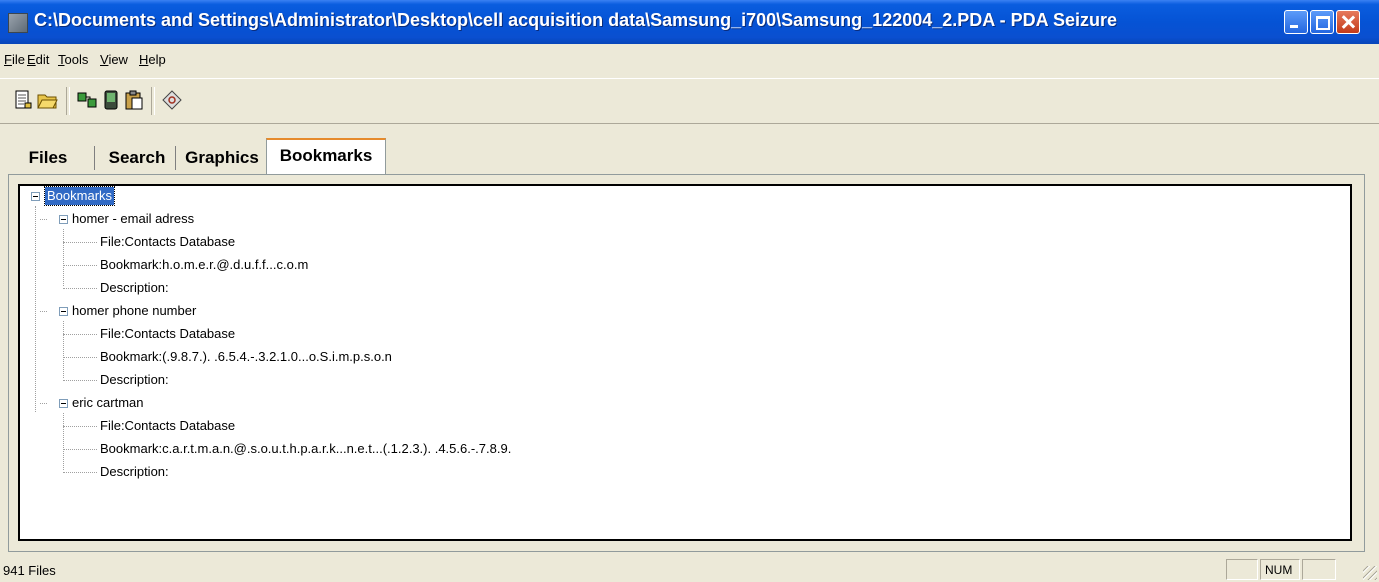 The width and height of the screenshot is (1379, 582). Describe the element at coordinates (137, 157) in the screenshot. I see `tab-search: Search` at that location.